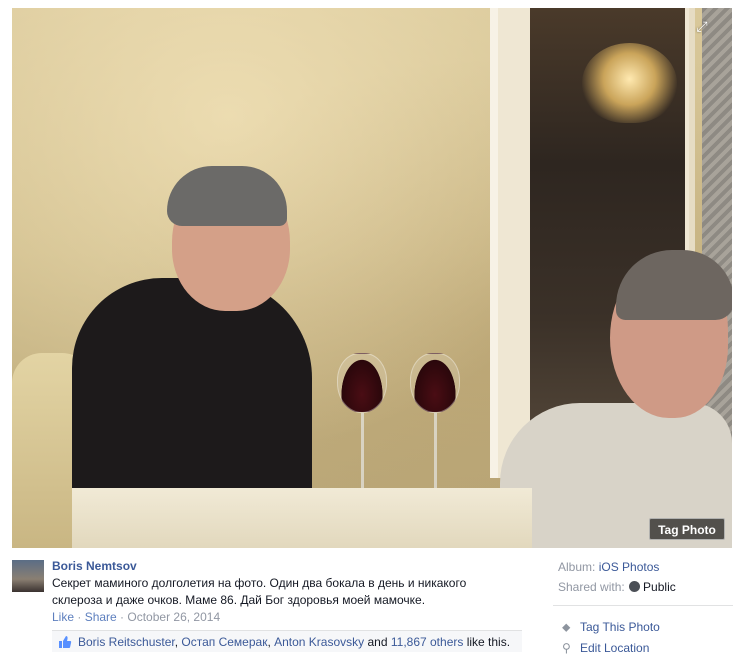 The image size is (749, 659). I want to click on others-link: 11,867 others, so click(427, 642).